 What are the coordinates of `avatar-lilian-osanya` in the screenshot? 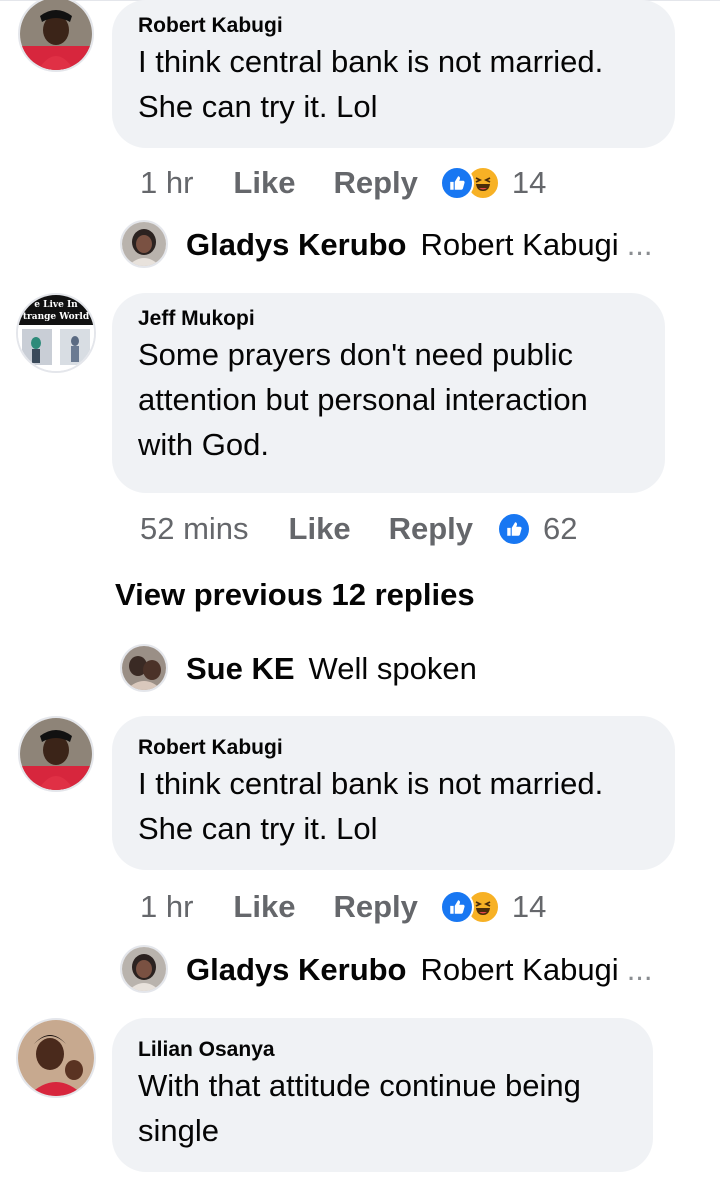 It's located at (56, 1058).